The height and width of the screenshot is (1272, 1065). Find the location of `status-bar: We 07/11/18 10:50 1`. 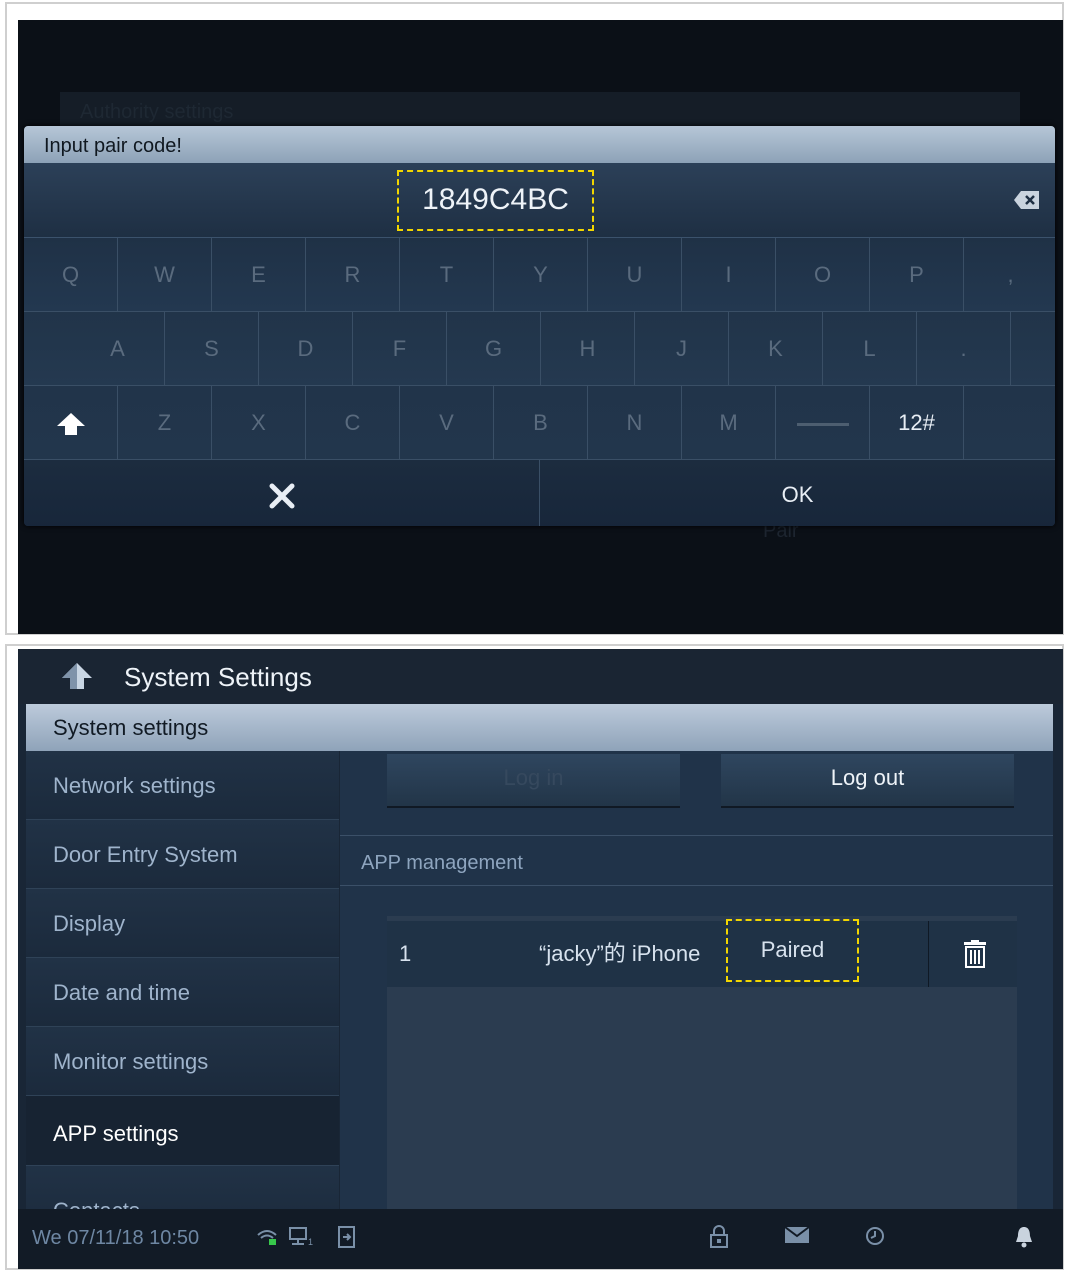

status-bar: We 07/11/18 10:50 1 is located at coordinates (540, 1239).